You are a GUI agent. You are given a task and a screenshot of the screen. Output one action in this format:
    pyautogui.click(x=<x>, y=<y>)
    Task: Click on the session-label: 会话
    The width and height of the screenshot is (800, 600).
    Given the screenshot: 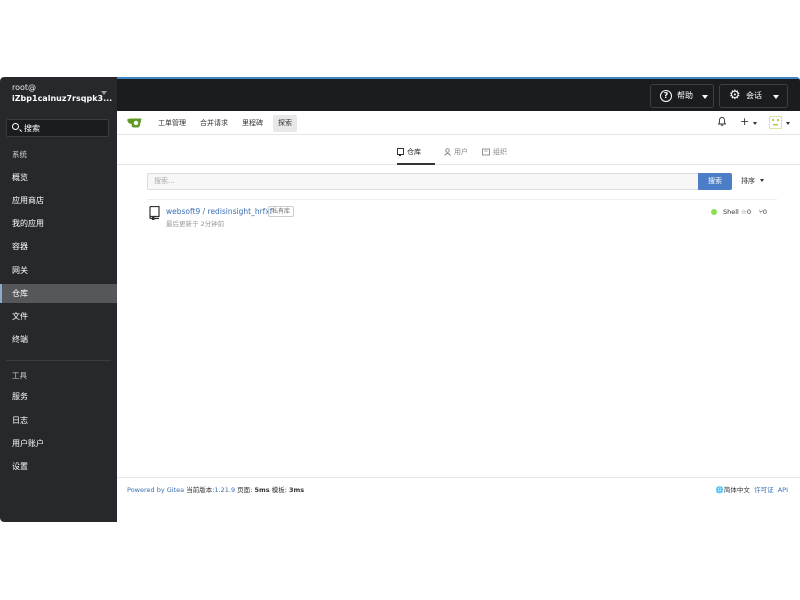 What is the action you would take?
    pyautogui.click(x=754, y=95)
    